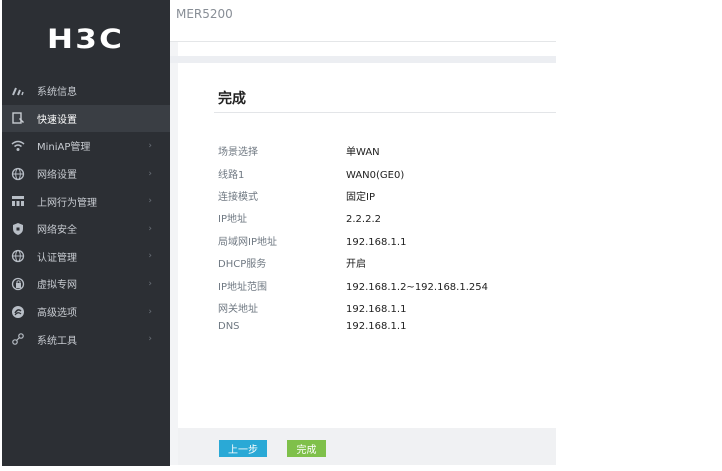 The height and width of the screenshot is (471, 722). What do you see at coordinates (363, 219) in the screenshot?
I see `row-value: 2.2.2.2` at bounding box center [363, 219].